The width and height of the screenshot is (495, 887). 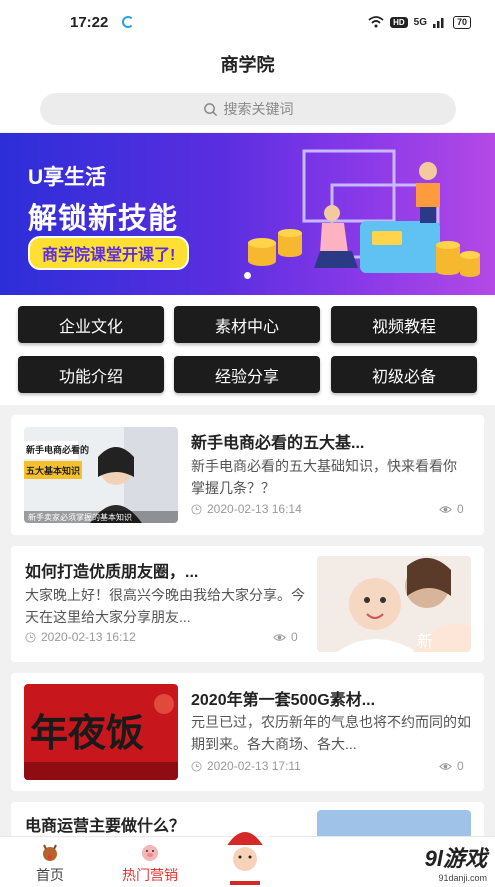 What do you see at coordinates (50, 875) in the screenshot?
I see `tab-home-label: 首页` at bounding box center [50, 875].